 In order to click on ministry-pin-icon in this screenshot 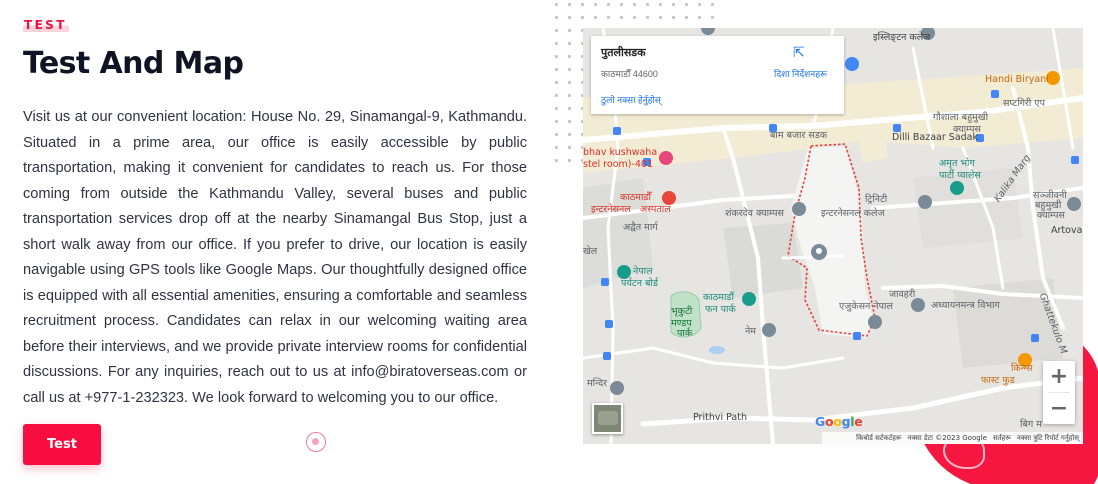, I will do `click(918, 305)`.